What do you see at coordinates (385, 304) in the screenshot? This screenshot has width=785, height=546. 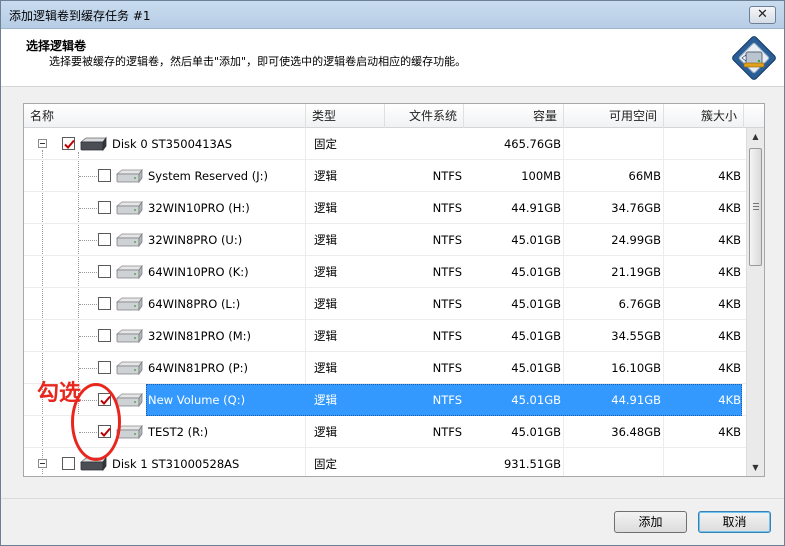 I see `volume-row: 64WIN8PRO (L:) 逻辑 NTFS 45.01GB 6.76GB 4KB` at bounding box center [385, 304].